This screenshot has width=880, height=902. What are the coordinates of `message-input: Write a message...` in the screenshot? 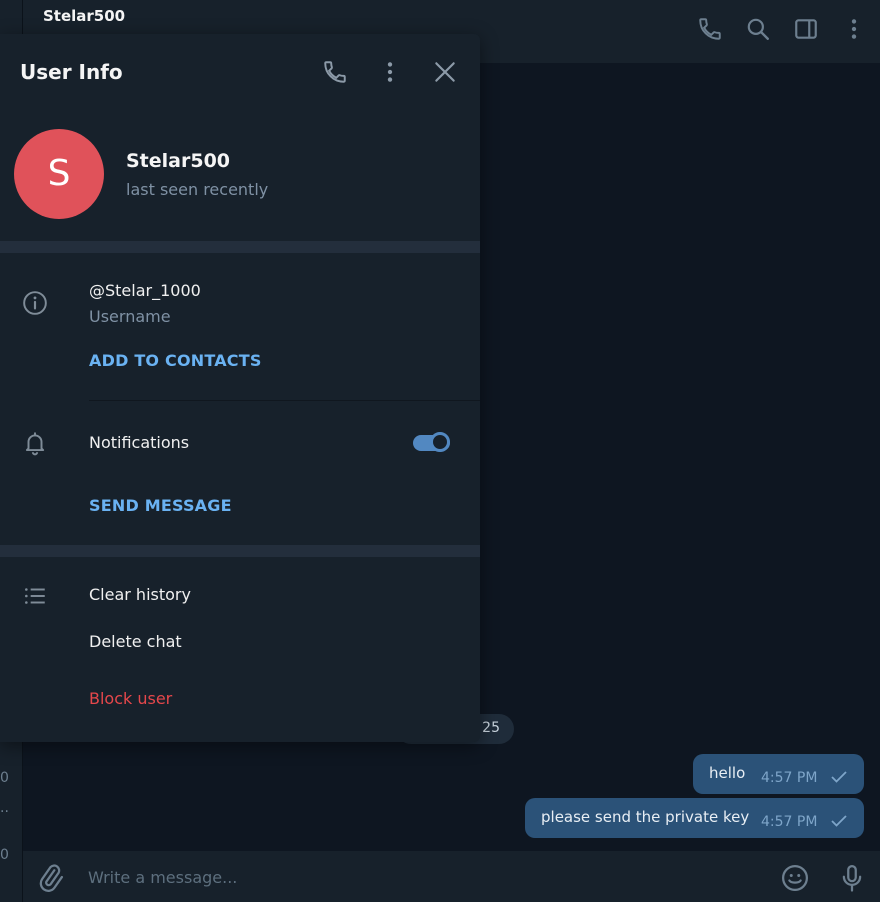 It's located at (162, 877).